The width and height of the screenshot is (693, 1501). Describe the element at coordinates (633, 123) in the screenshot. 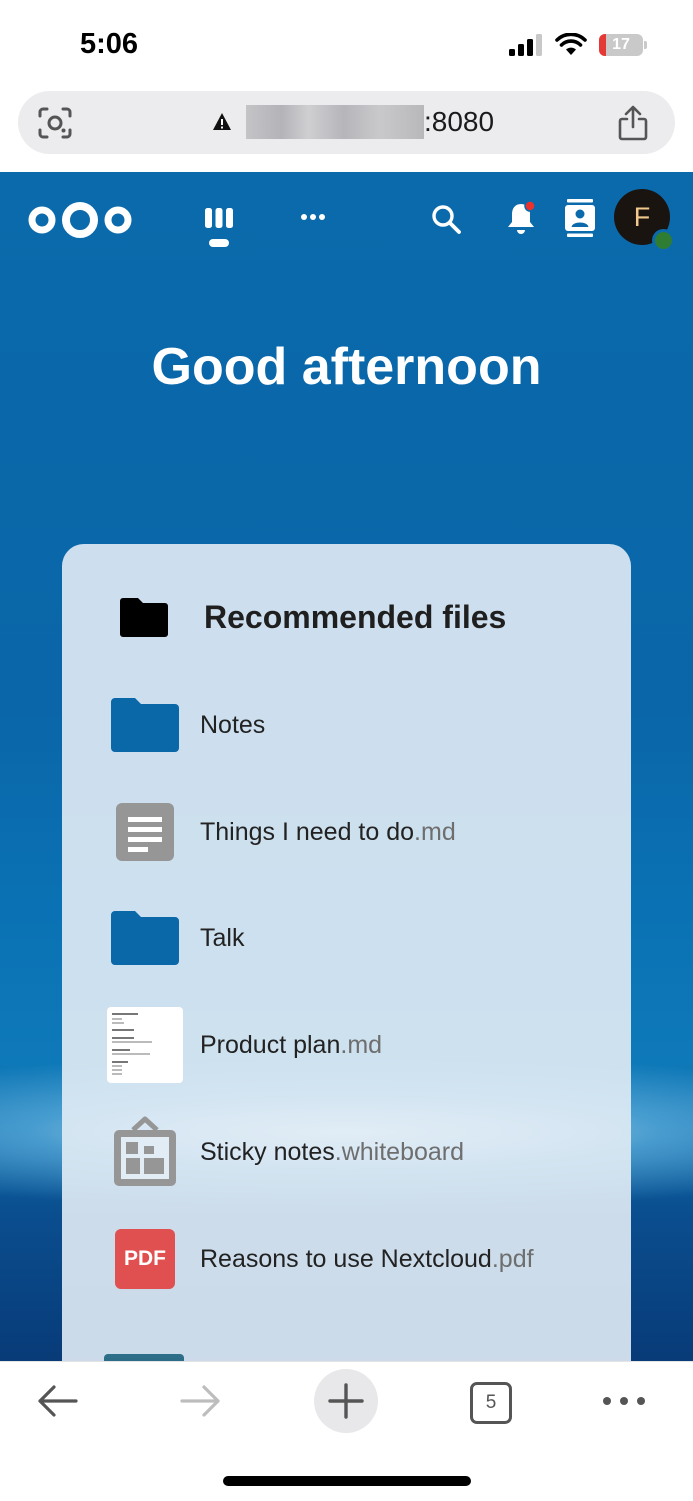

I see `share-icon` at that location.